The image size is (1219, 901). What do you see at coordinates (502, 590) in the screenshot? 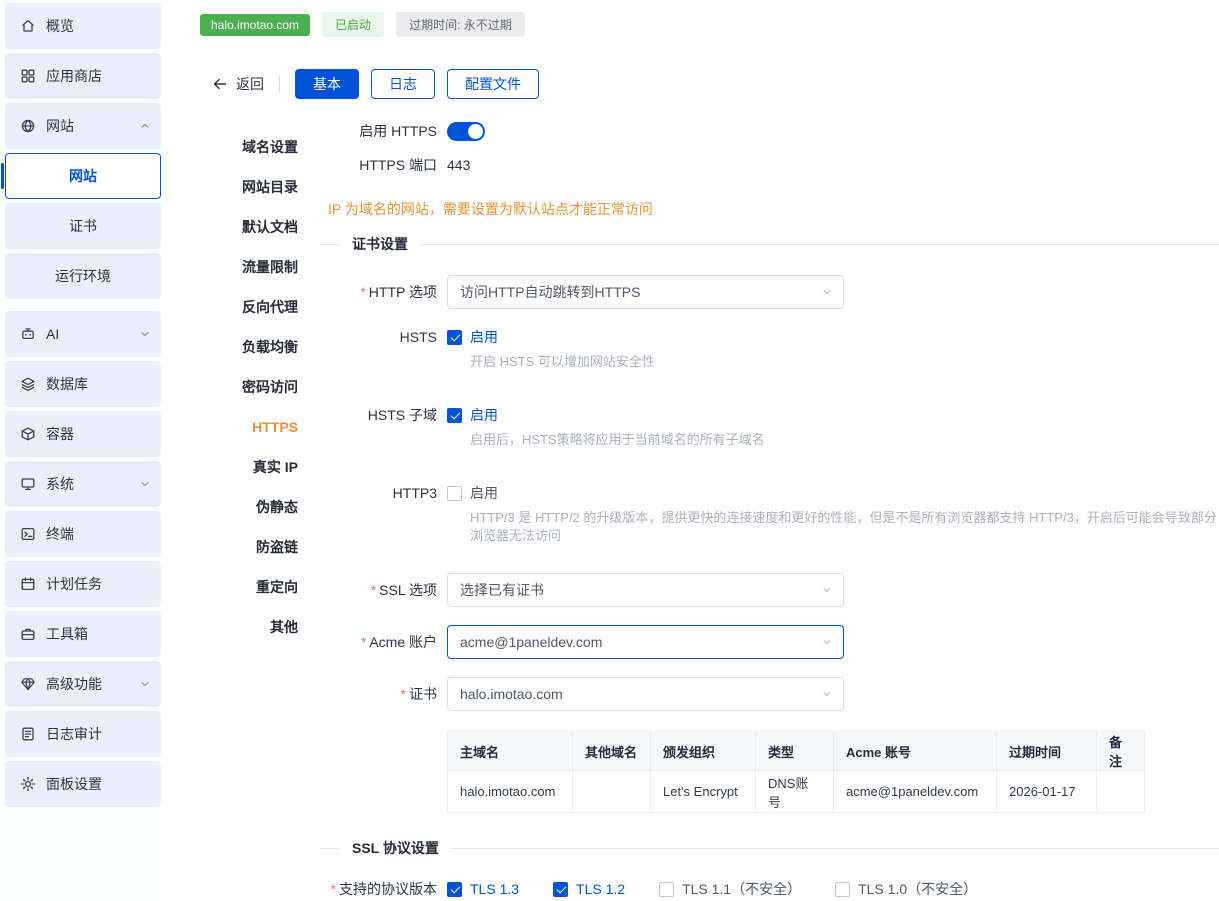
I see `ssl-option-selected-value: 选择已有证书` at bounding box center [502, 590].